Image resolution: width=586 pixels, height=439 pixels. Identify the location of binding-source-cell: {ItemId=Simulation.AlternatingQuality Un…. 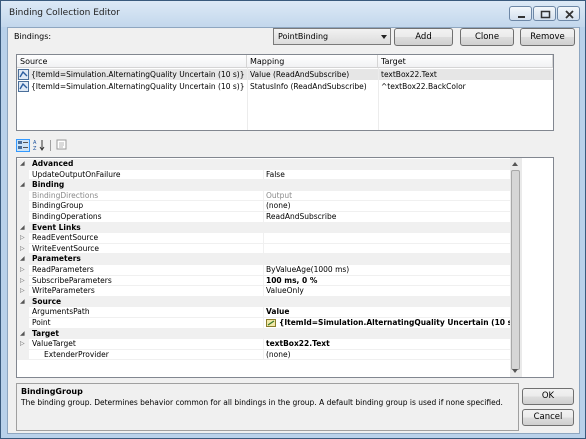
(138, 86).